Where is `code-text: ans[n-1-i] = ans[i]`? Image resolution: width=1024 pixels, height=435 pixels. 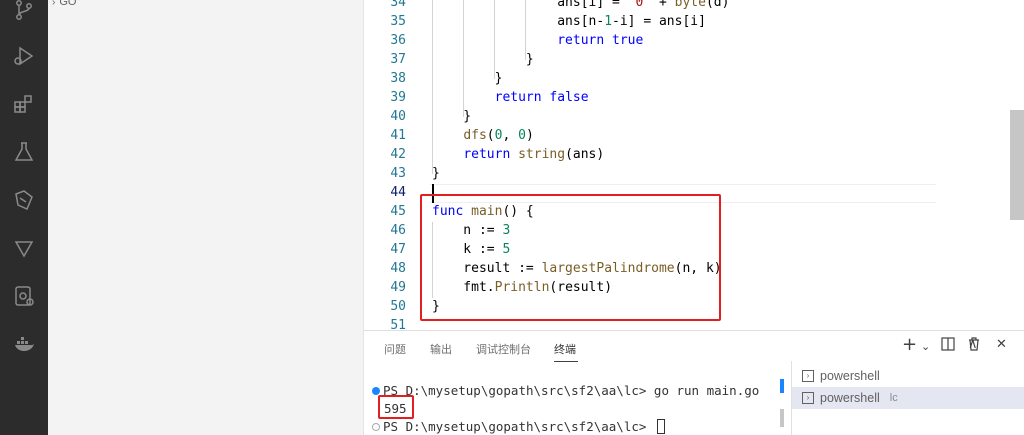
code-text: ans[n-1-i] = ans[i] is located at coordinates (569, 21).